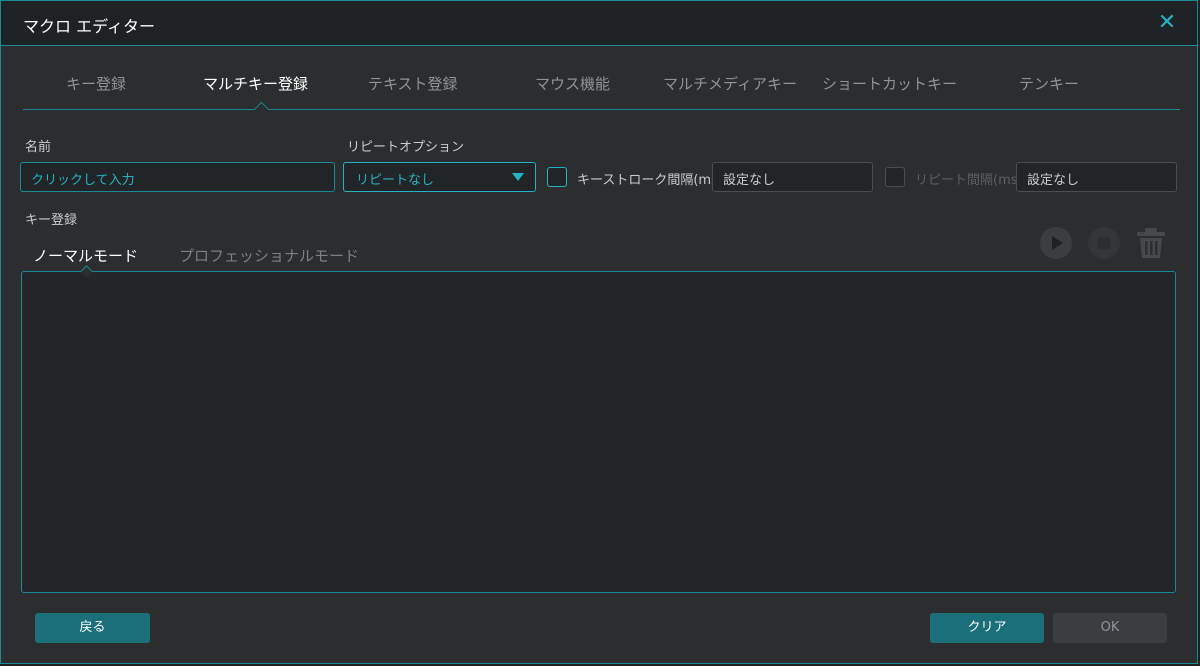 This screenshot has width=1200, height=666. I want to click on key-register-label: キー登録, so click(51, 220).